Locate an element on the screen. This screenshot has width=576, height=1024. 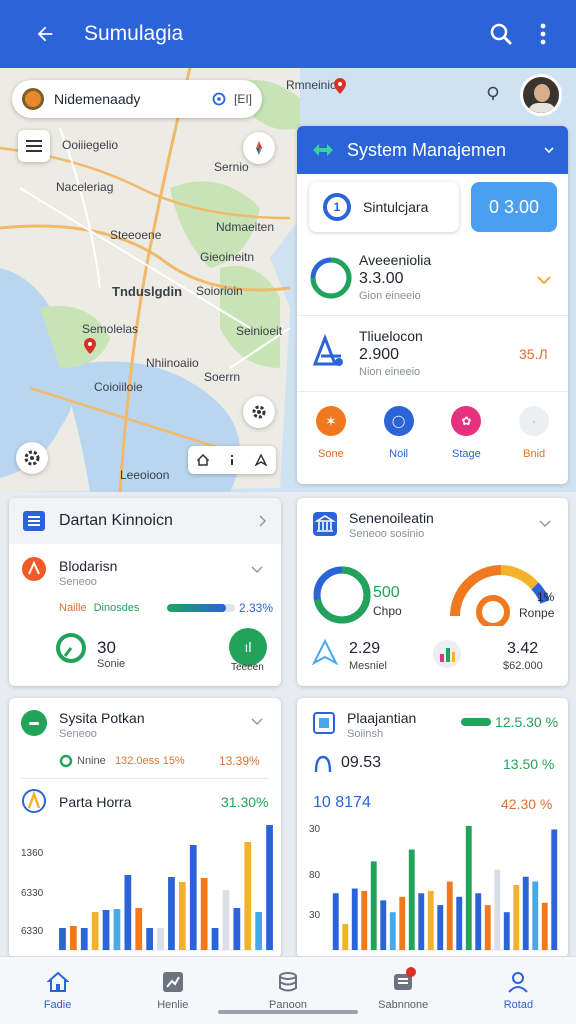
action-label: Noil is located at coordinates (399, 454).